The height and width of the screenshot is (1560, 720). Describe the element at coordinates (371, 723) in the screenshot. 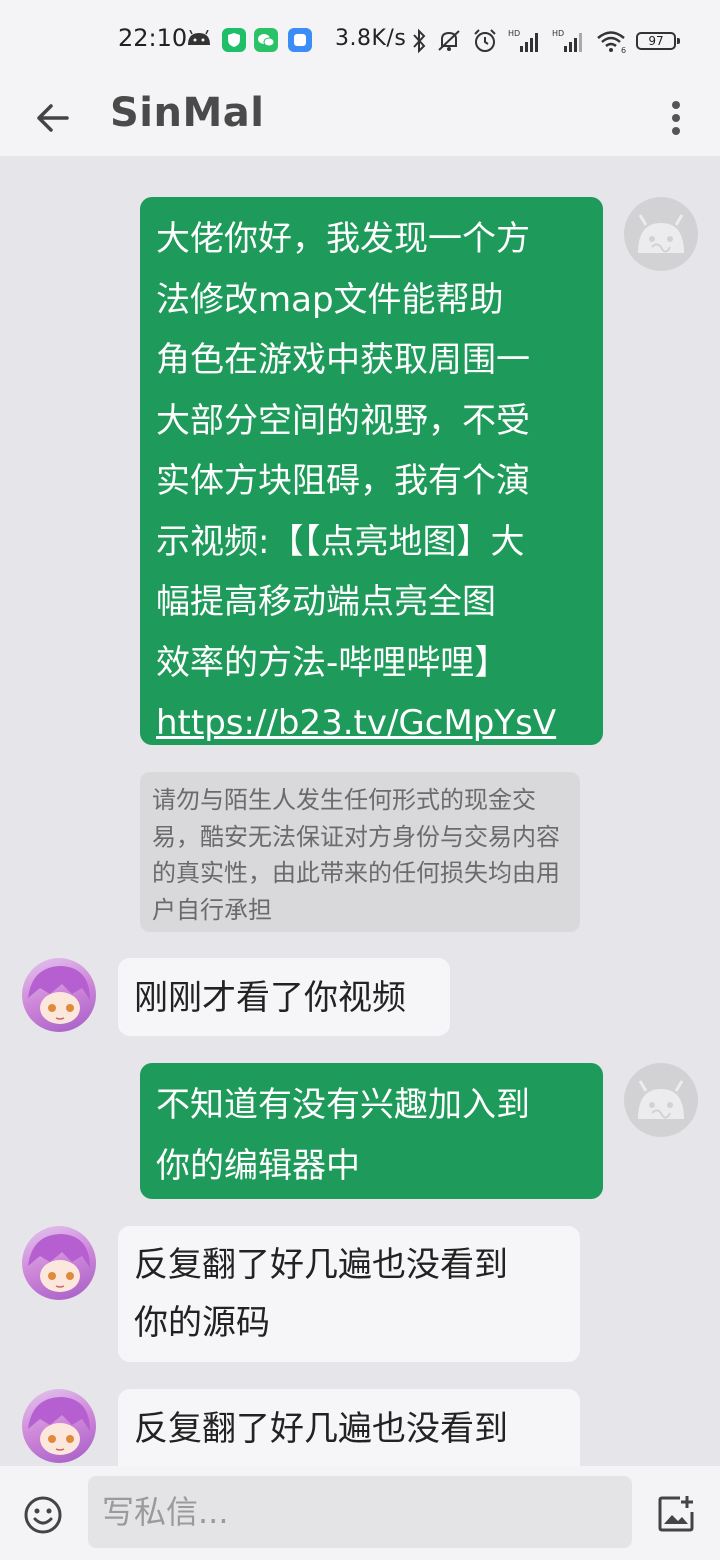

I see `message-link: https://b23.tv/GcMpYsV` at that location.